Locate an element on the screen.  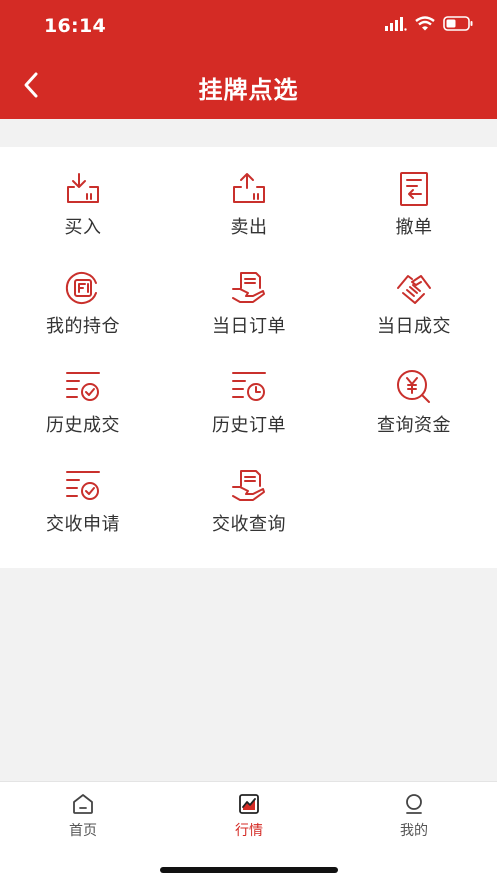
menu-item-order-history: 历史订单 is located at coordinates (249, 394).